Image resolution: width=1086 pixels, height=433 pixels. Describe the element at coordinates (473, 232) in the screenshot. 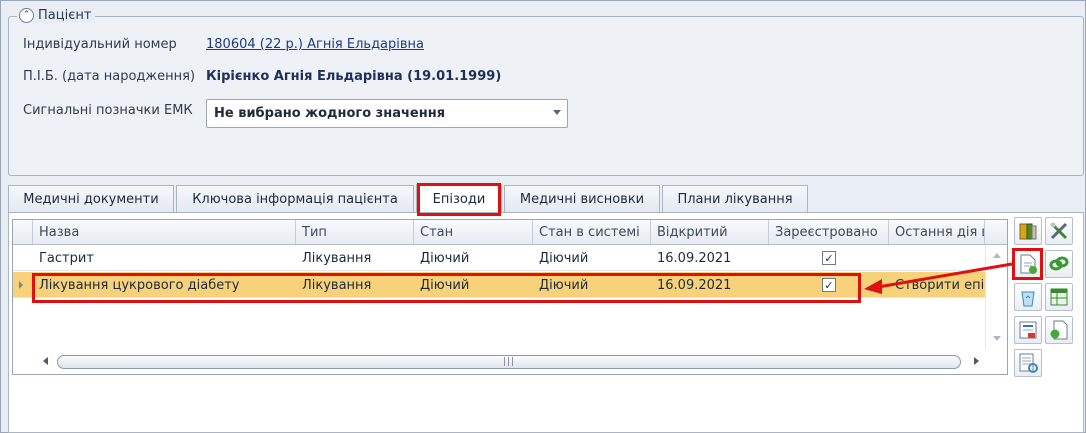

I see `column-header-state: Стан` at that location.